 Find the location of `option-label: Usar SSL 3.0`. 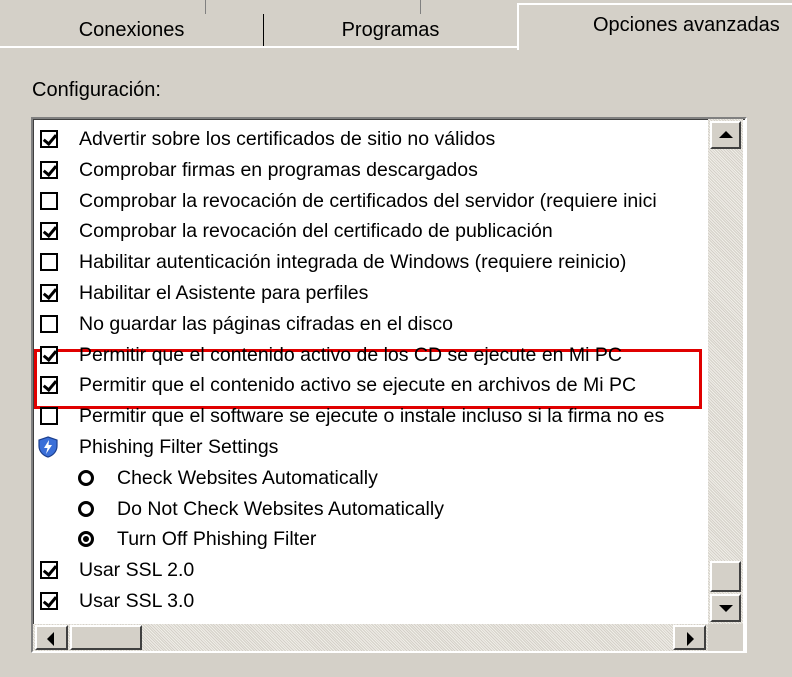

option-label: Usar SSL 3.0 is located at coordinates (137, 601).